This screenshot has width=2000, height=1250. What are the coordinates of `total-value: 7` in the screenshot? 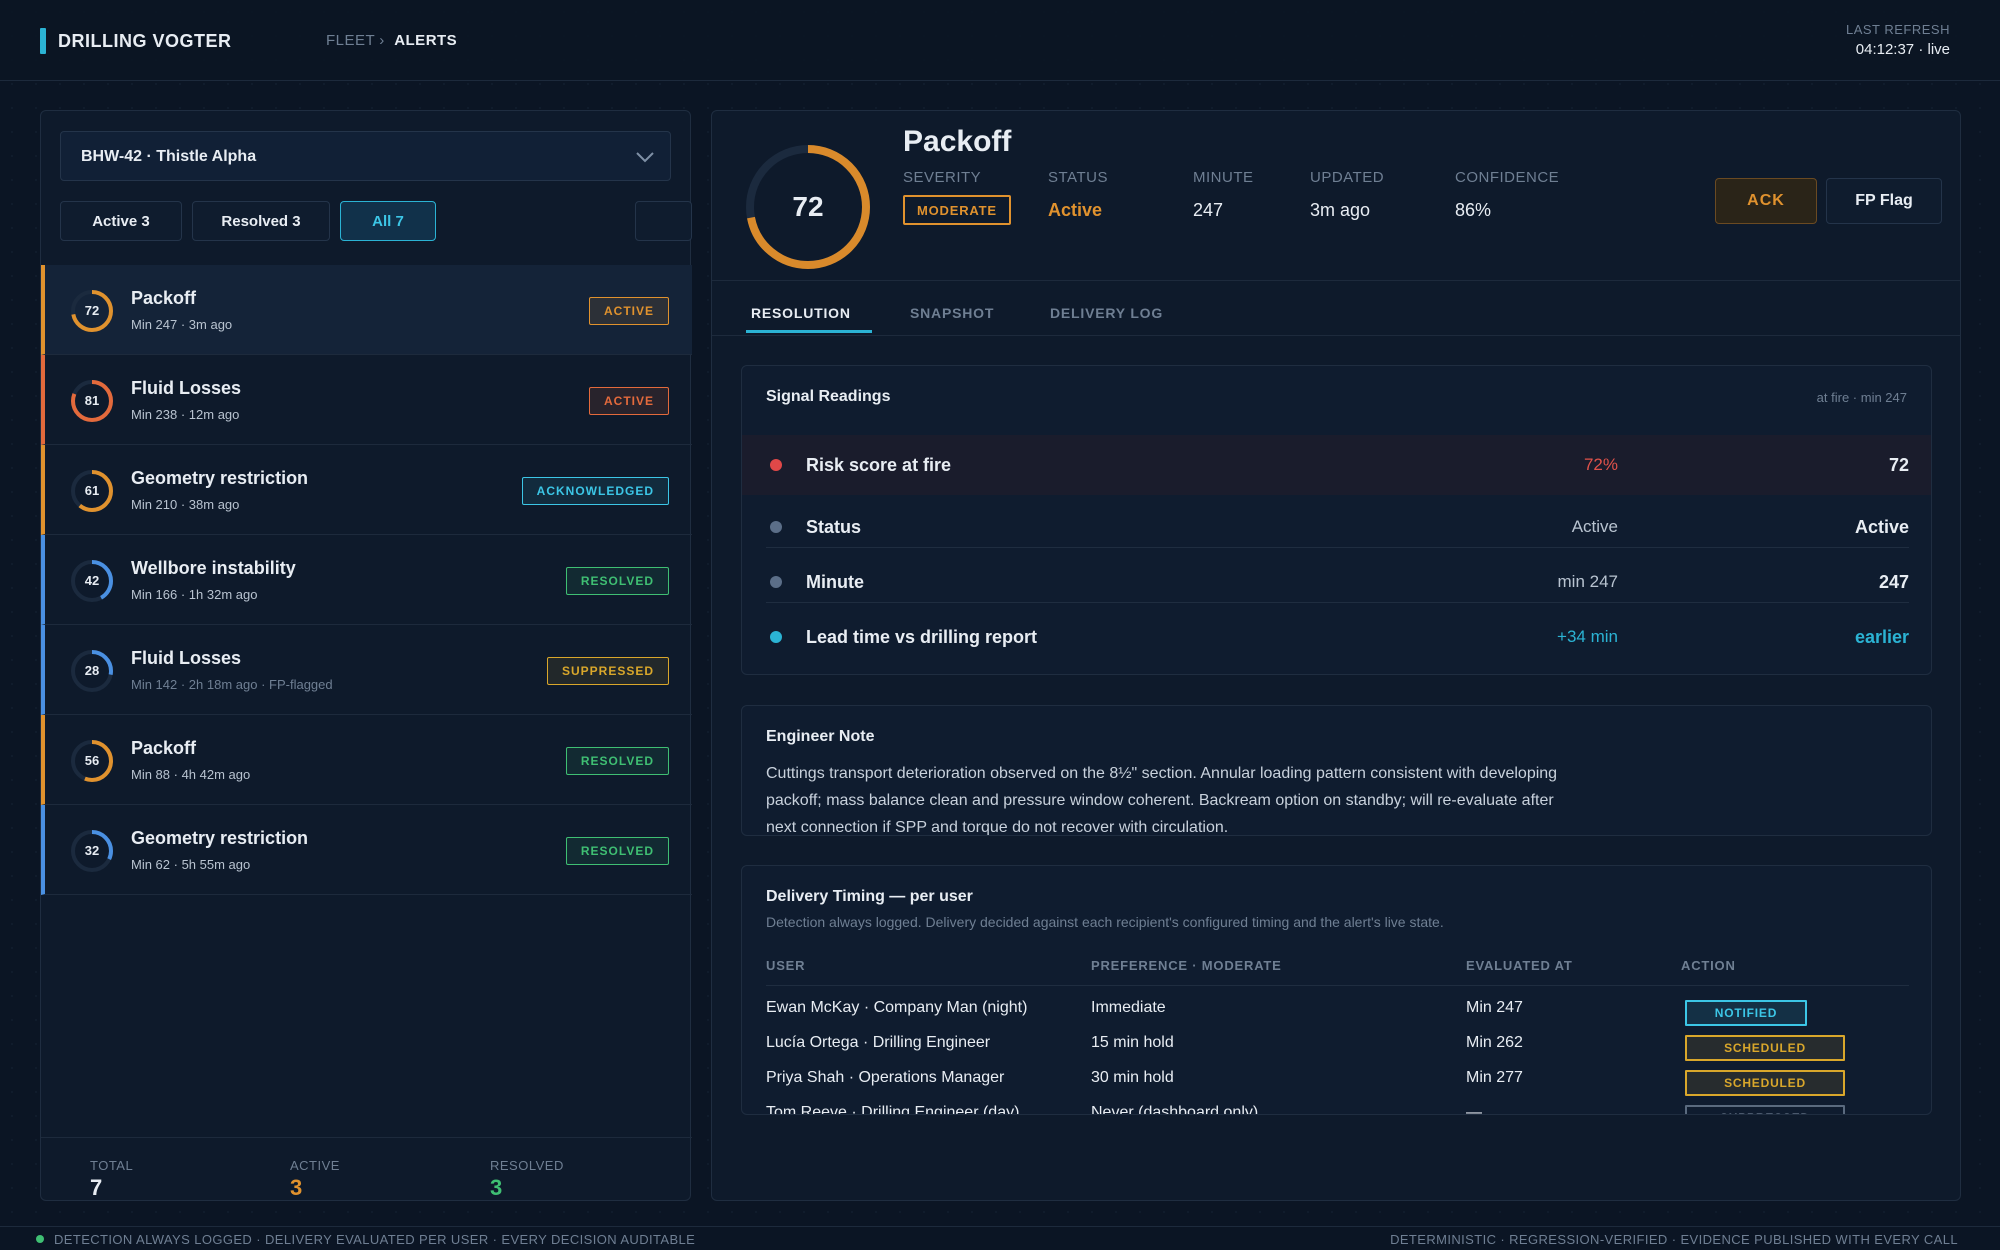 It's located at (96, 1187).